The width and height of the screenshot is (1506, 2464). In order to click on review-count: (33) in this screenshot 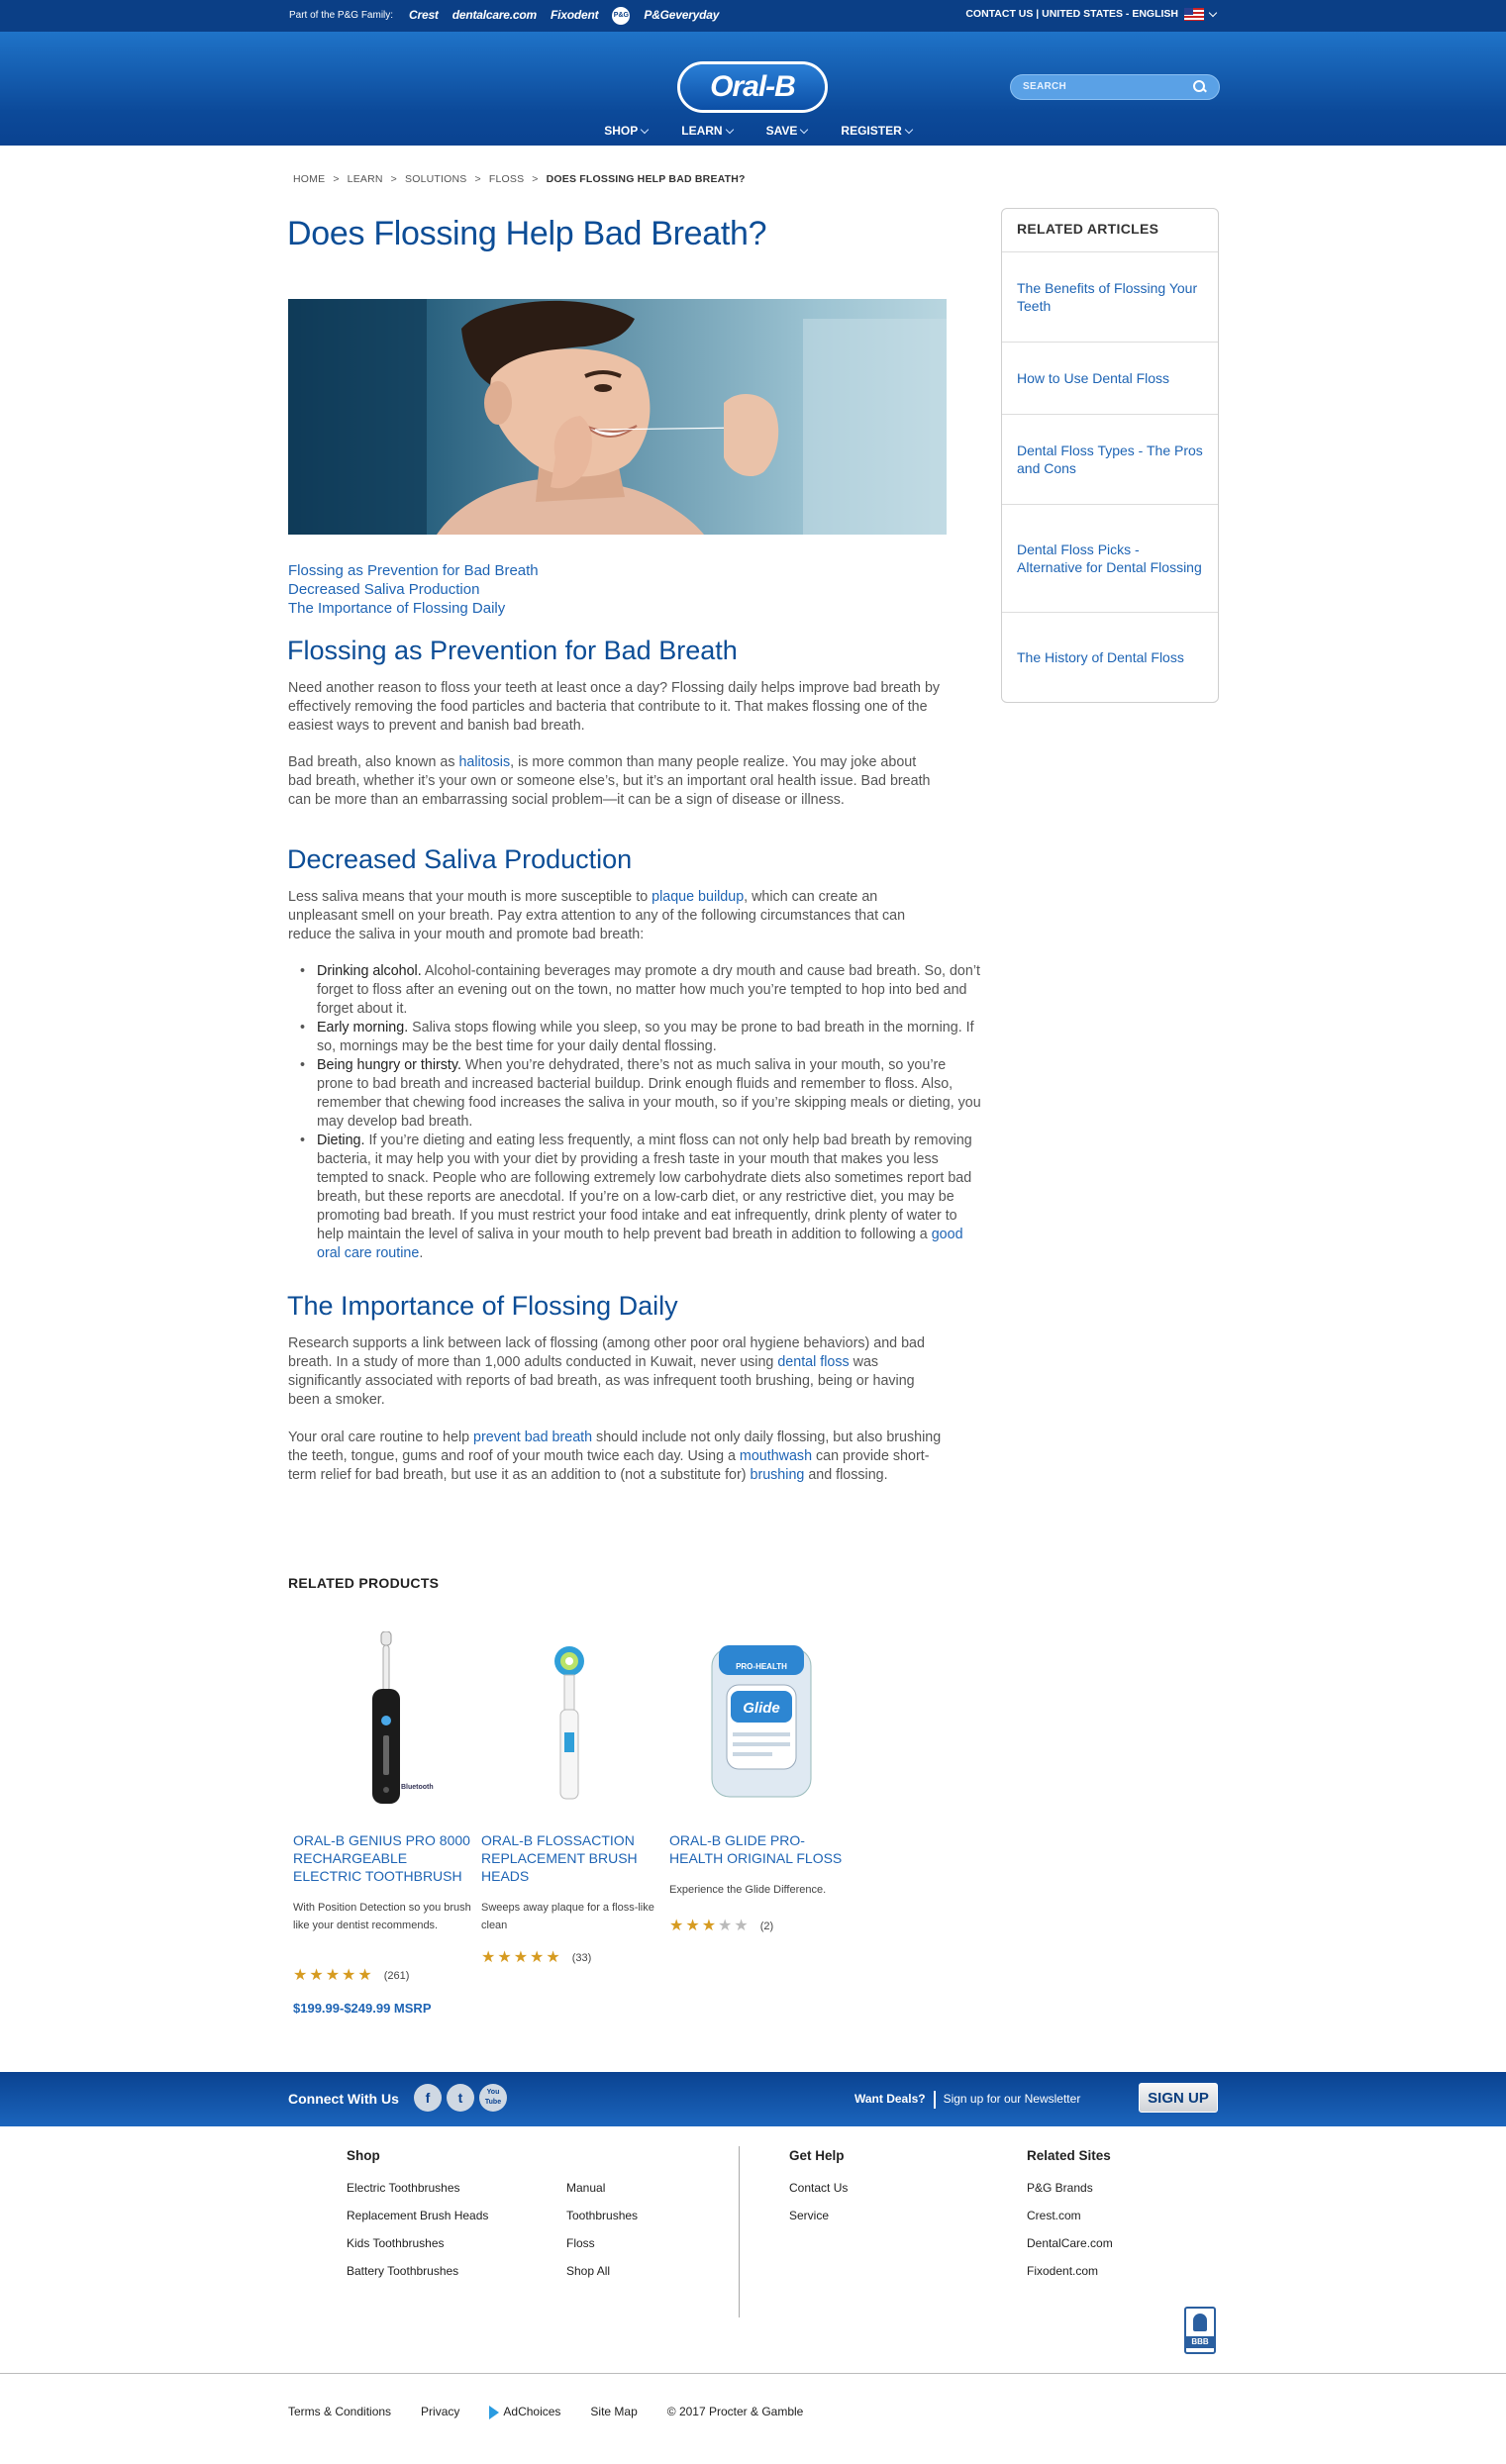, I will do `click(582, 1958)`.